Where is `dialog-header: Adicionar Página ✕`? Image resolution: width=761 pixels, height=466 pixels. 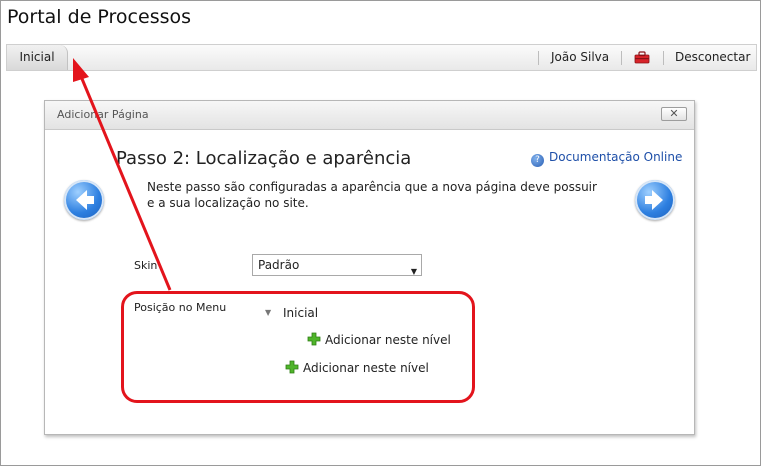 dialog-header: Adicionar Página ✕ is located at coordinates (369, 115).